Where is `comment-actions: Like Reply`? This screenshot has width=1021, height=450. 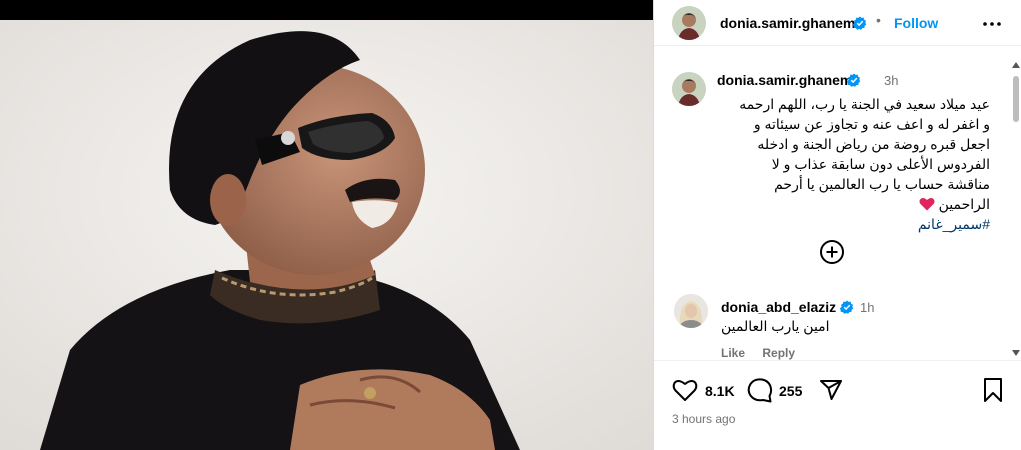
comment-actions: Like Reply is located at coordinates (765, 353).